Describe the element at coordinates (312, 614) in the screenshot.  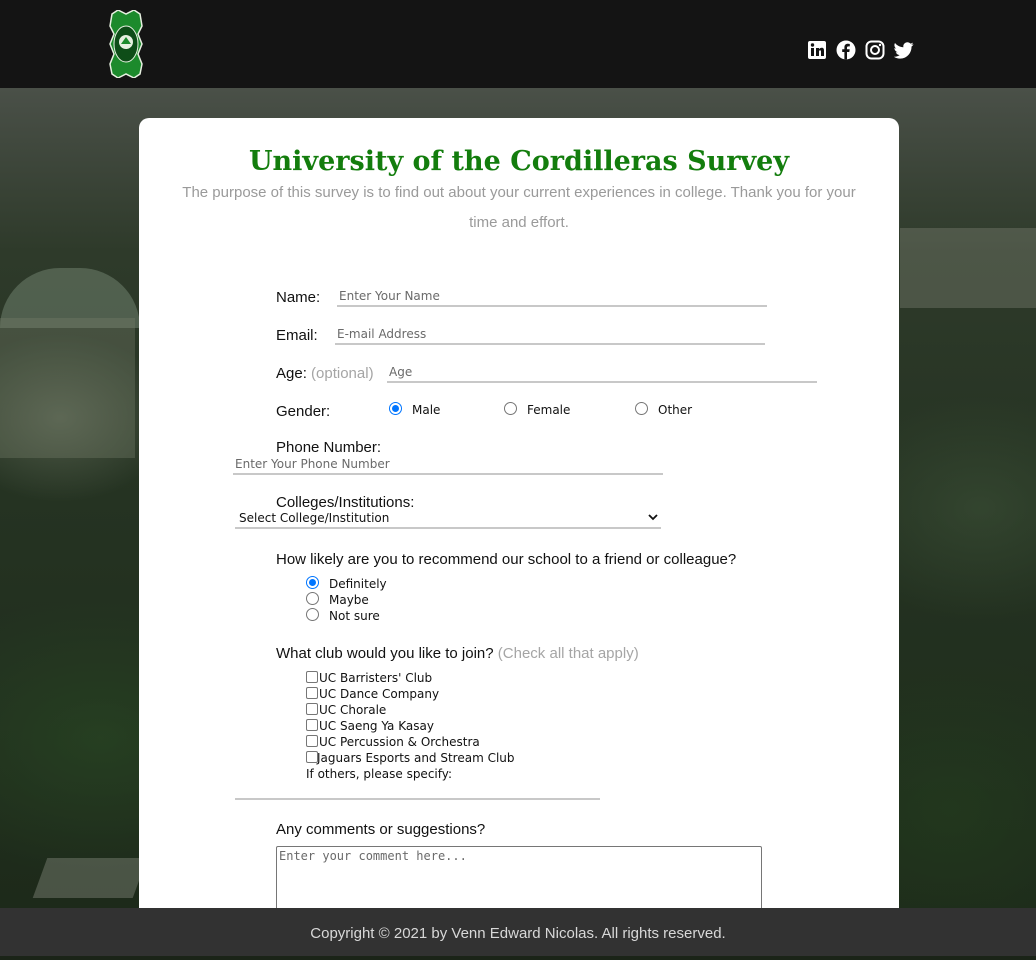
I see `recommend-notsure-radio` at that location.